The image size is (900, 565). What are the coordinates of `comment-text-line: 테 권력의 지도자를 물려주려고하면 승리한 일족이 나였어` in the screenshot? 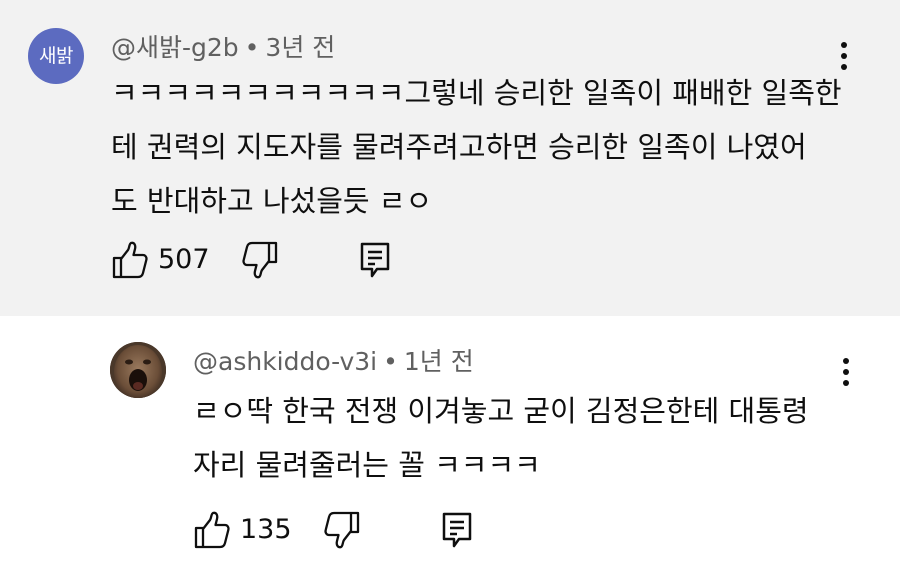 It's located at (459, 147).